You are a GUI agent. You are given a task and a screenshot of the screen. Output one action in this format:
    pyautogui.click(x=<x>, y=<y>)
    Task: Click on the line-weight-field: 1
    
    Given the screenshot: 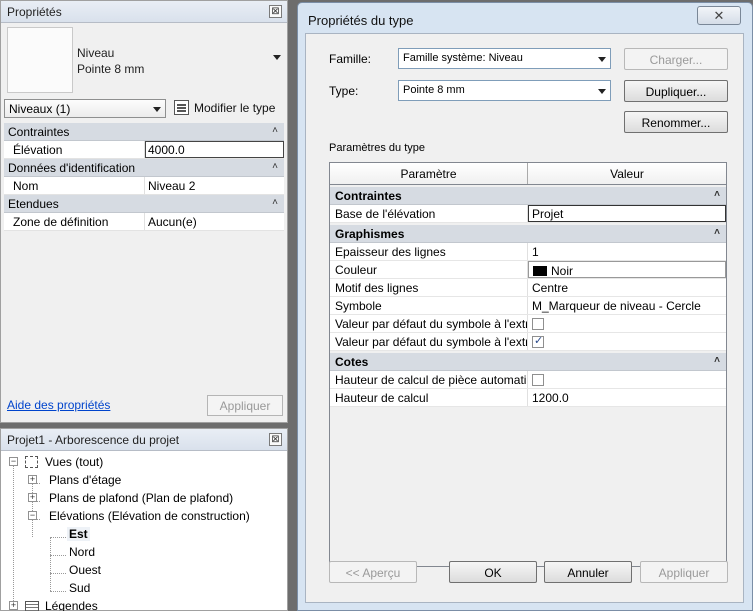 What is the action you would take?
    pyautogui.click(x=627, y=251)
    